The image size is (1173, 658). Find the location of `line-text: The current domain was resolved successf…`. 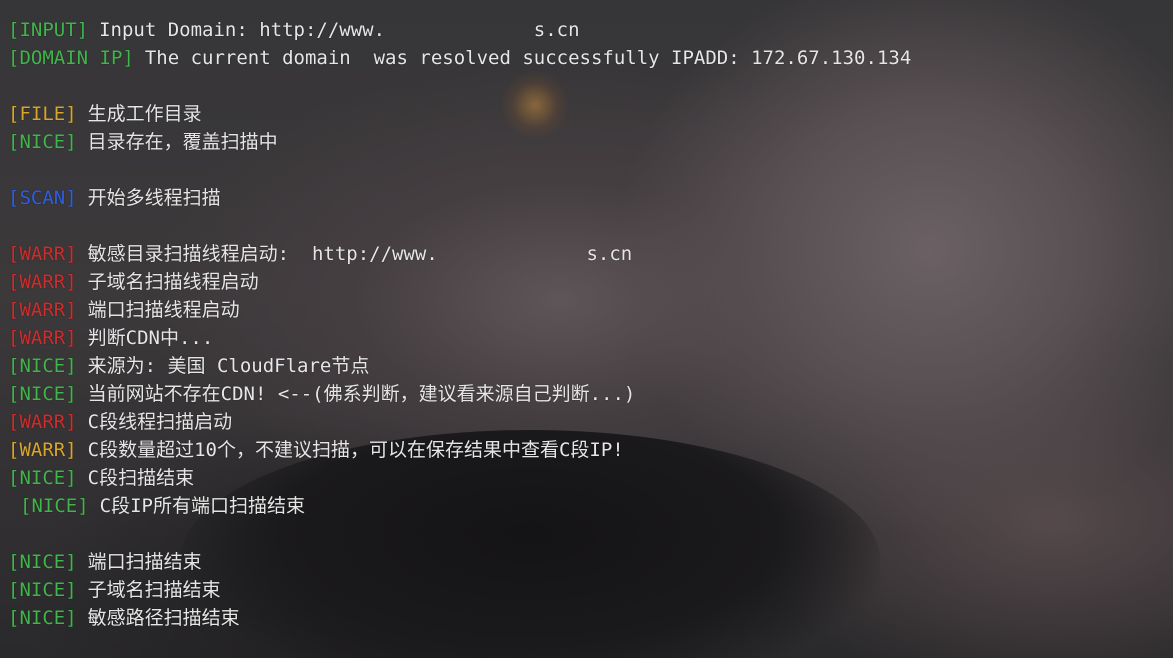

line-text: The current domain was resolved successf… is located at coordinates (528, 58).